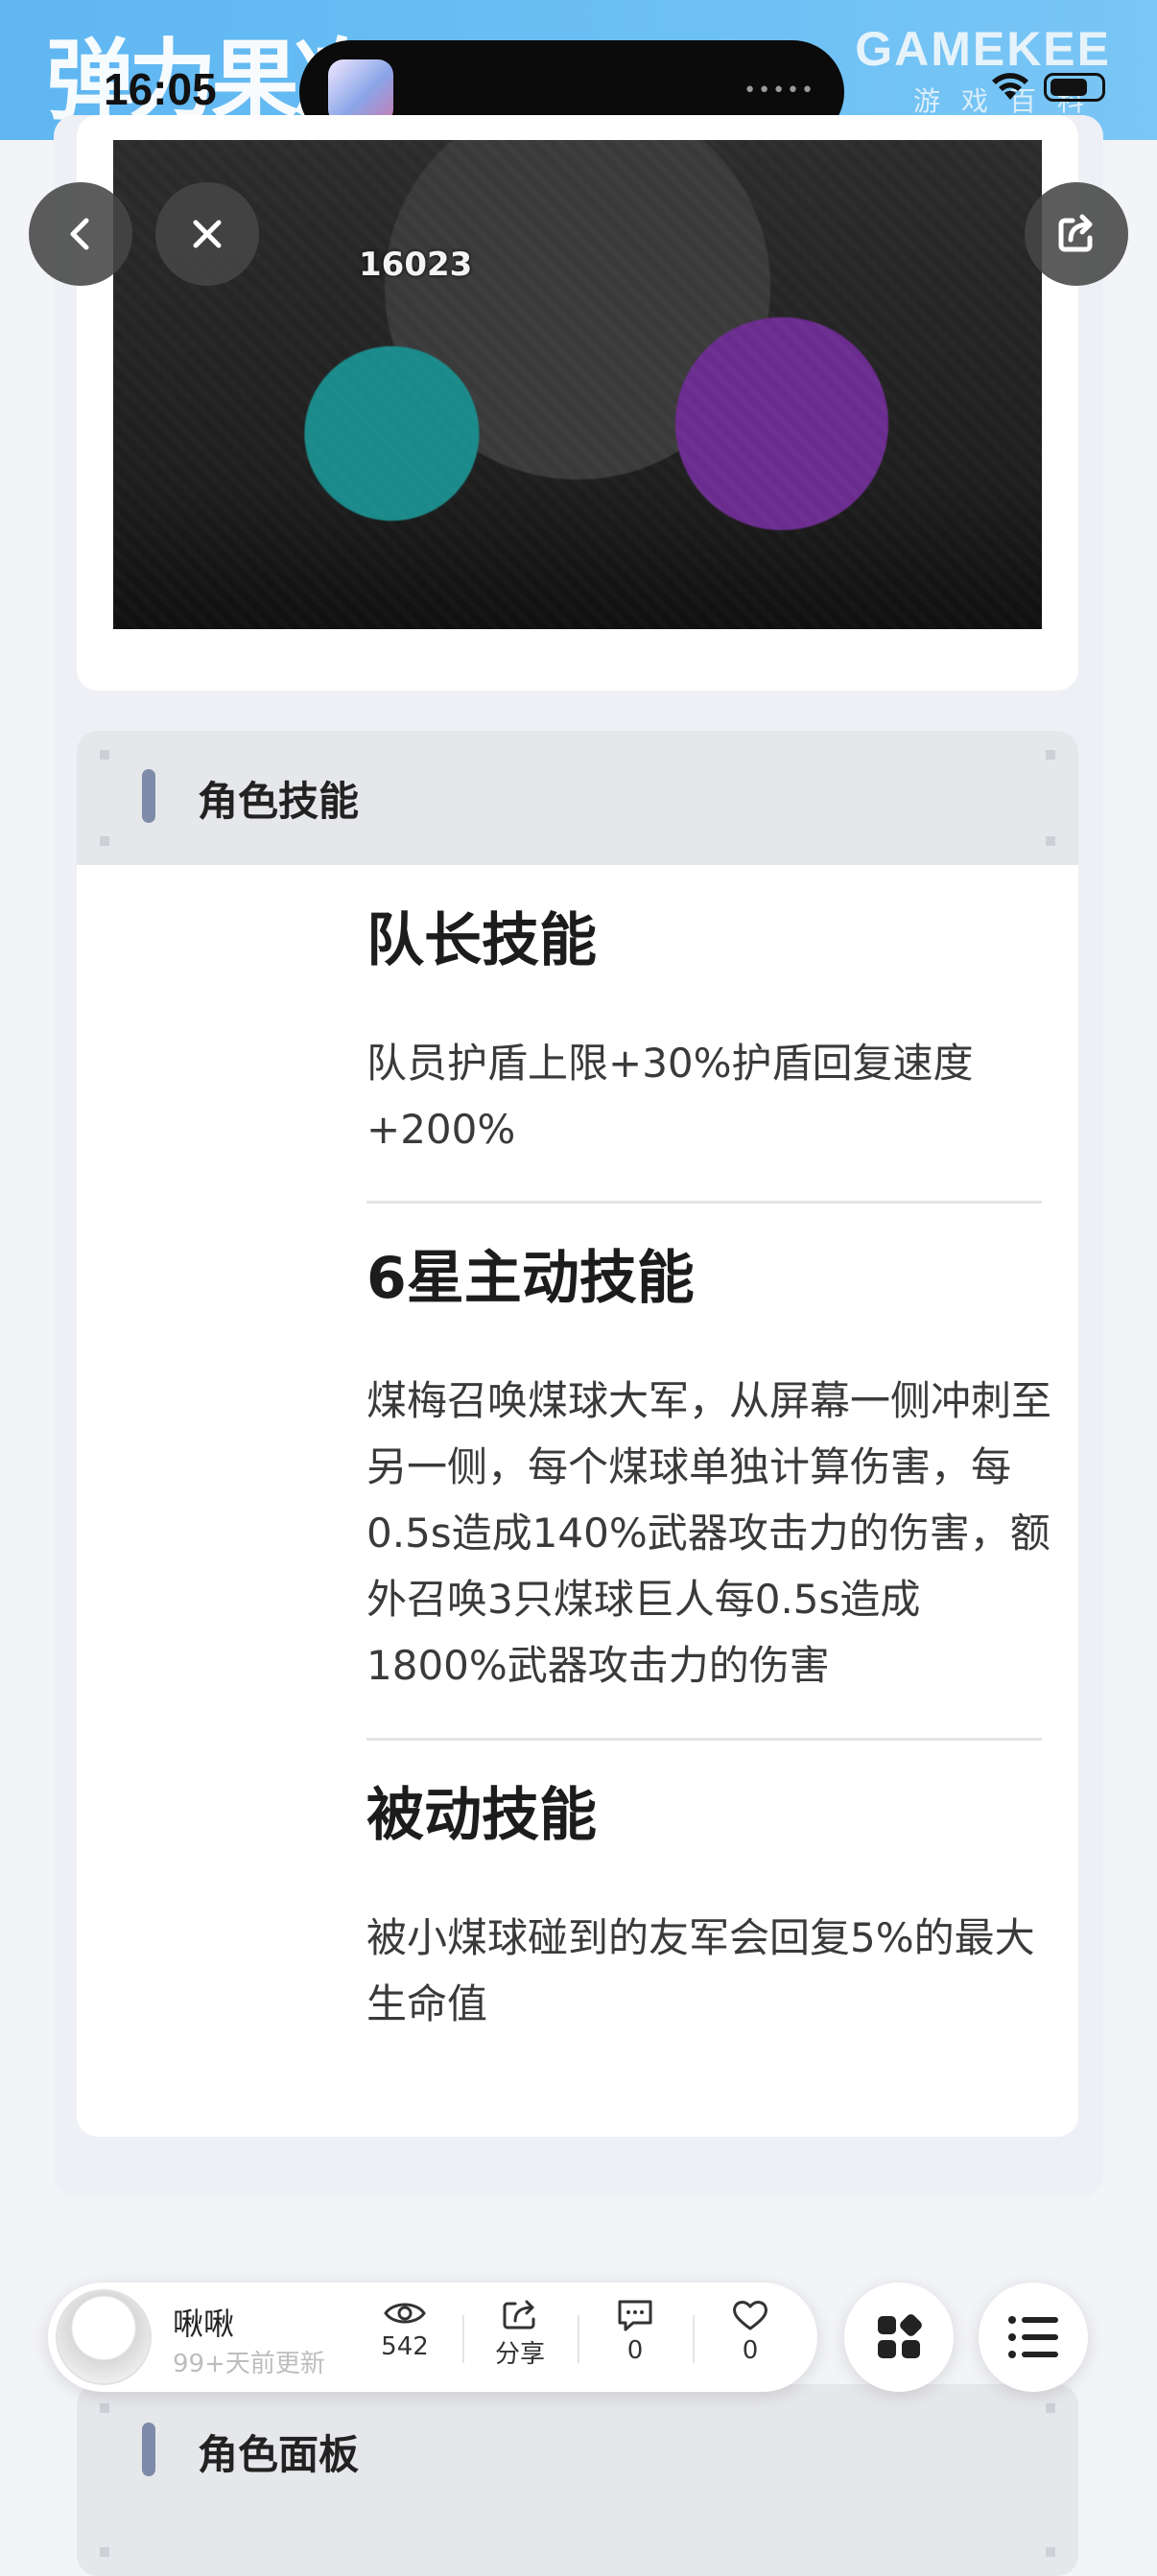 The width and height of the screenshot is (1157, 2576). What do you see at coordinates (249, 2364) in the screenshot?
I see `update-time: 99+天前更新` at bounding box center [249, 2364].